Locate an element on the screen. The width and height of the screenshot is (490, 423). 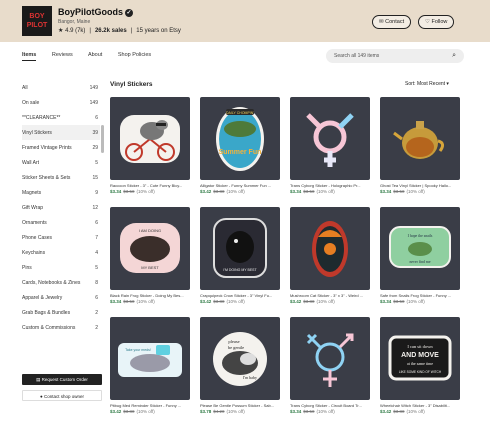
search-input: Search all 149 items ⌕ is located at coordinates (395, 56).